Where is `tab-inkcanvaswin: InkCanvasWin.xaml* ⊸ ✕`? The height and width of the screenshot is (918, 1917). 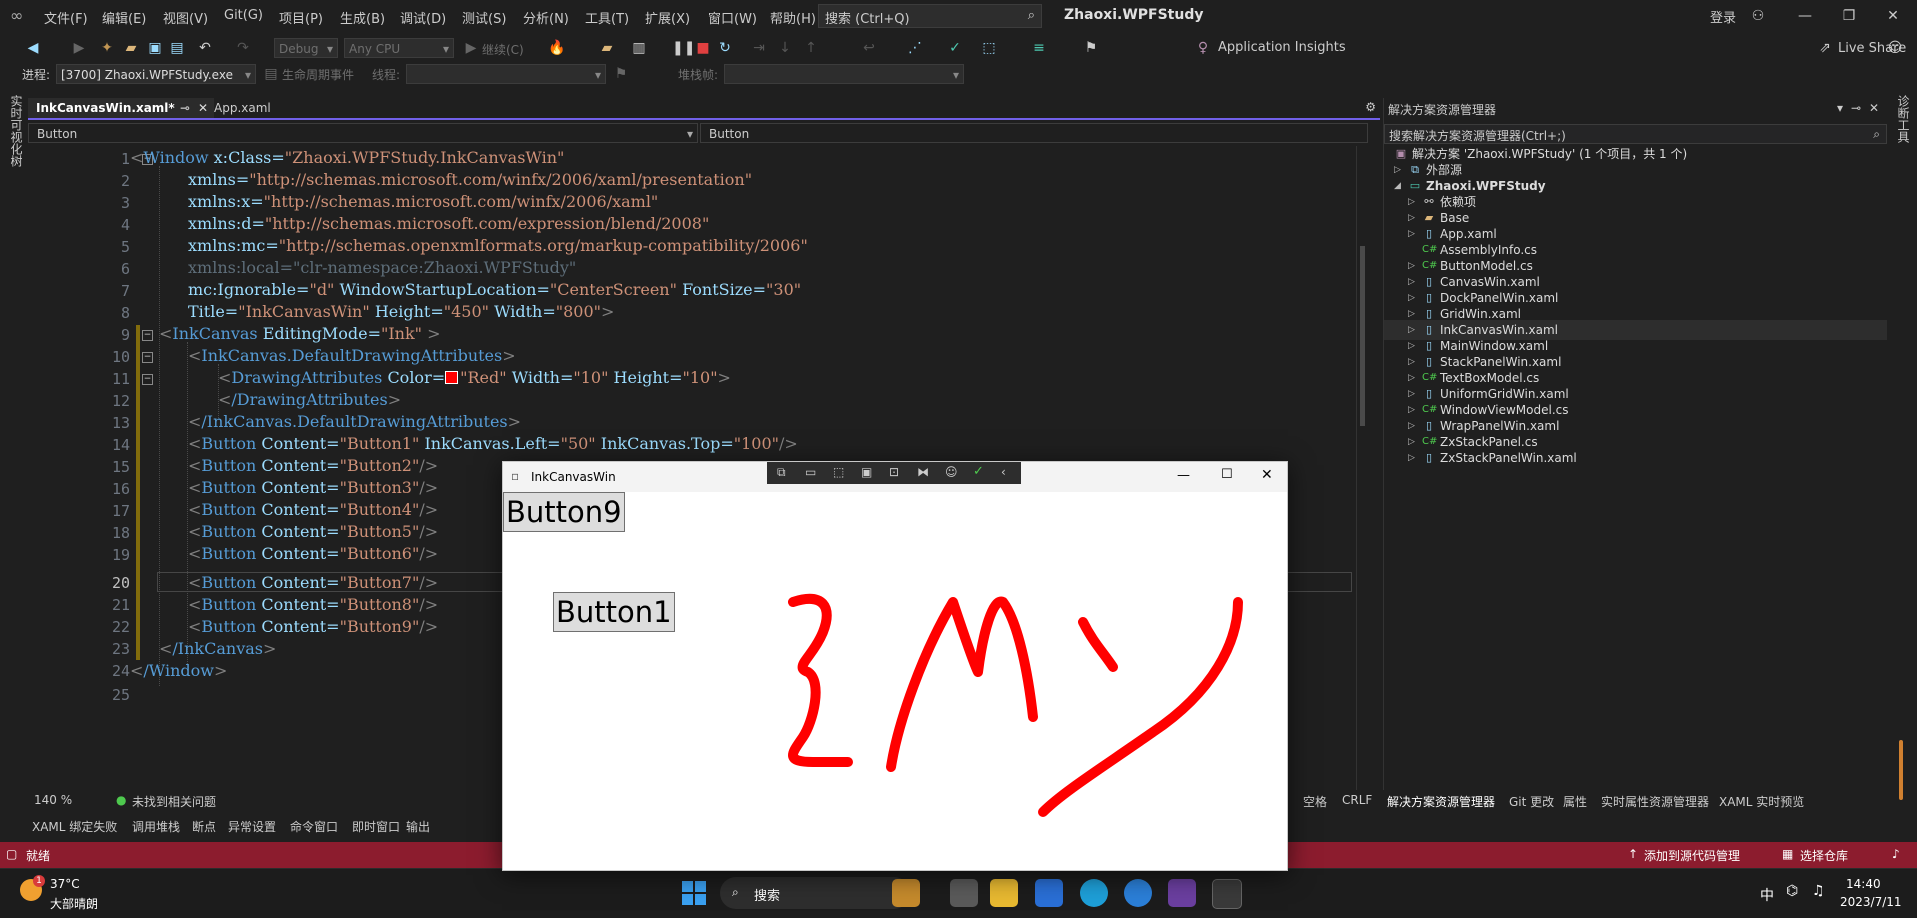 tab-inkcanvaswin: InkCanvasWin.xaml* ⊸ ✕ is located at coordinates (121, 108).